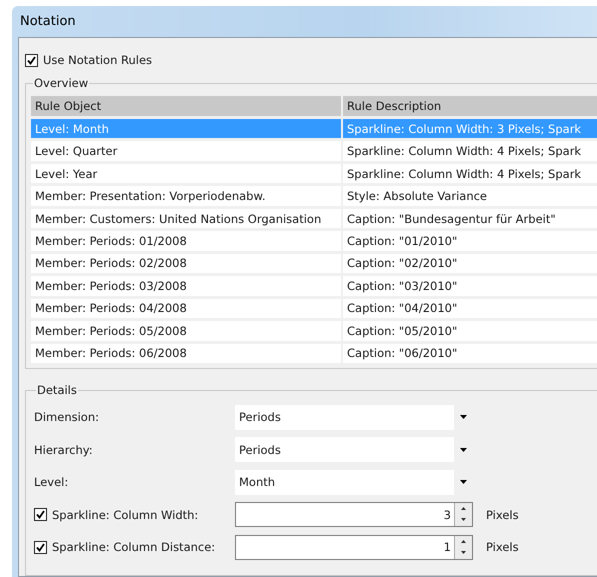  Describe the element at coordinates (186, 354) in the screenshot. I see `table-cell: Member: Periods: 06/2008` at that location.